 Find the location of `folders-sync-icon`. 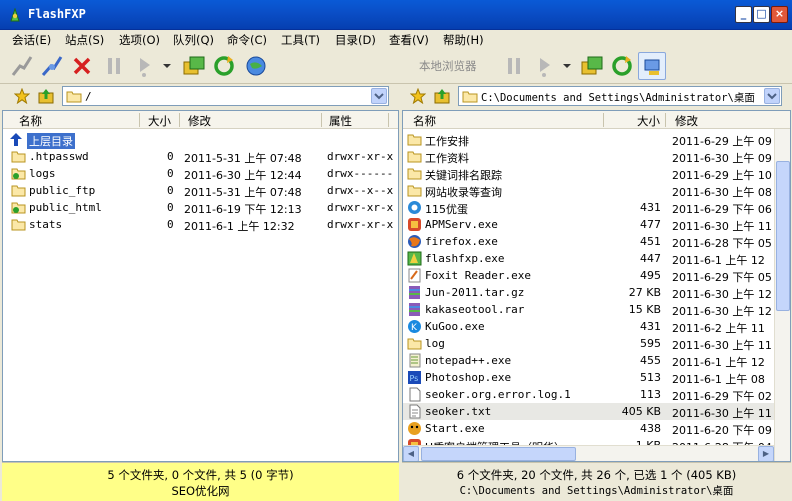

folders-sync-icon is located at coordinates (592, 65).